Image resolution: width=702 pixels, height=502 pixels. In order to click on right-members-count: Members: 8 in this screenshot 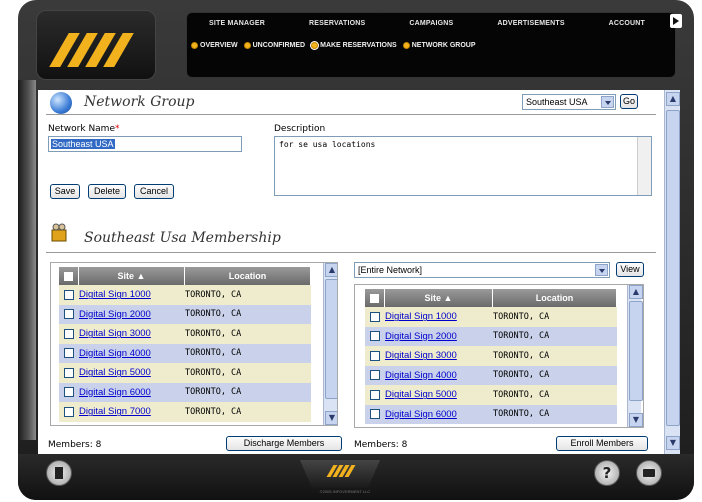, I will do `click(381, 445)`.